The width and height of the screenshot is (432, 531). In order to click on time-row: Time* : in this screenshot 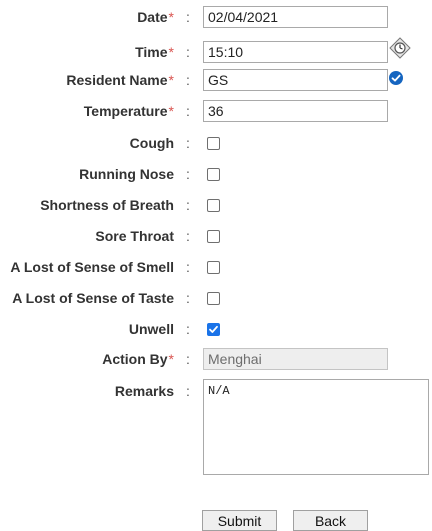, I will do `click(216, 50)`.